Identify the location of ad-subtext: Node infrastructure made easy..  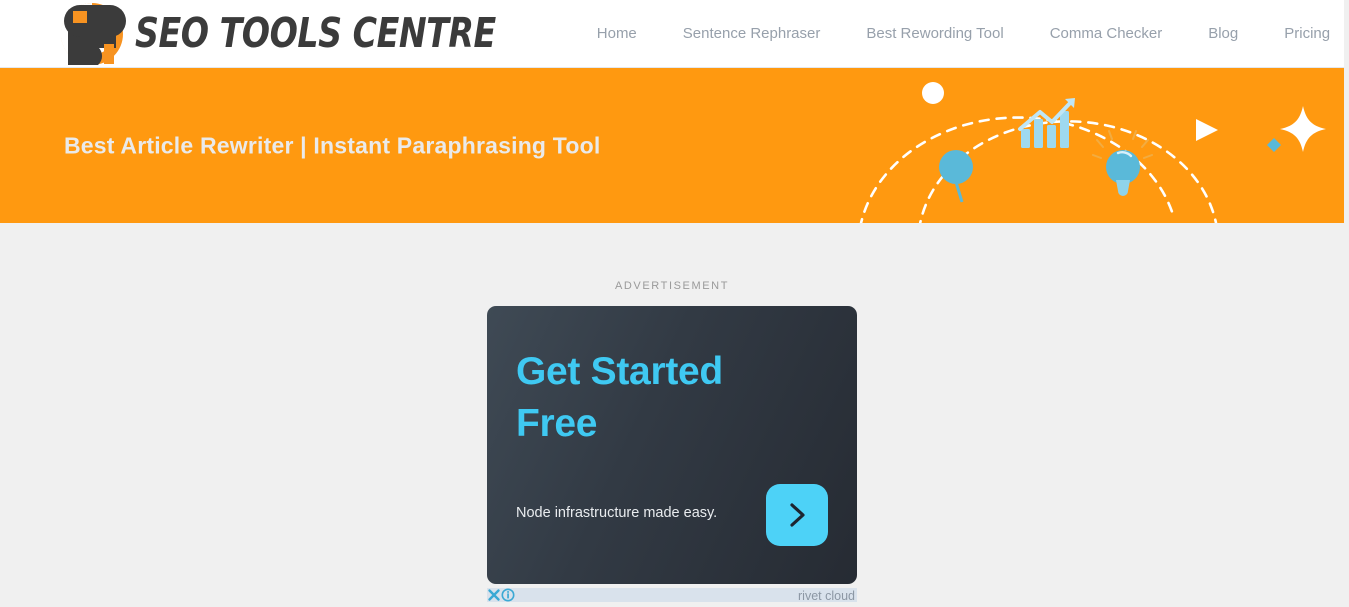
(617, 513).